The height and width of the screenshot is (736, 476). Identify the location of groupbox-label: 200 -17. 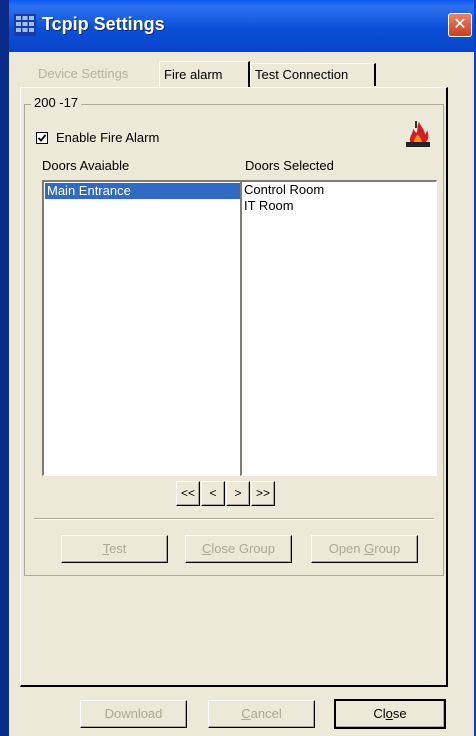
(56, 102).